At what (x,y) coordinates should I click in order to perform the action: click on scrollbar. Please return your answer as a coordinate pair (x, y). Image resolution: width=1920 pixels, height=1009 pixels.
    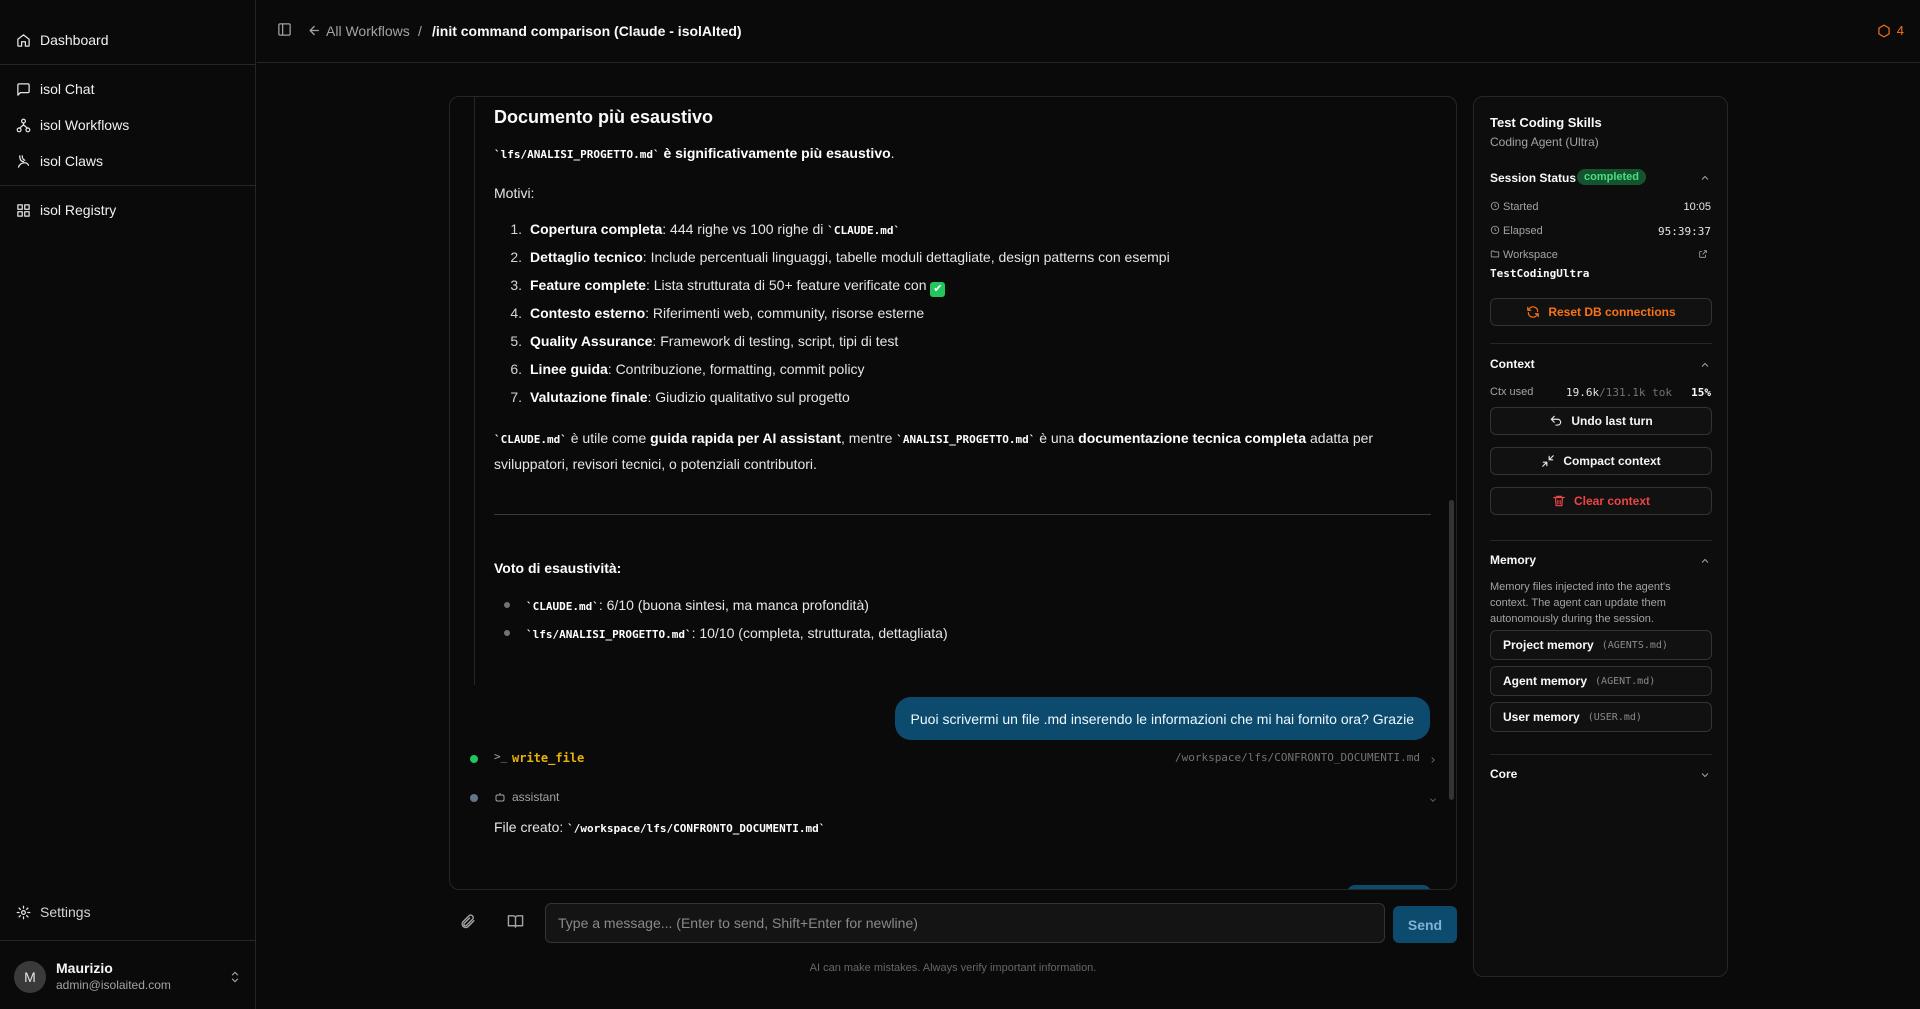
    Looking at the image, I should click on (1451, 650).